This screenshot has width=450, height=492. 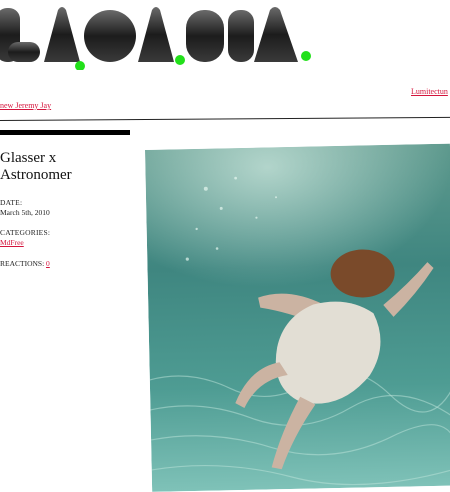 What do you see at coordinates (25, 212) in the screenshot?
I see `date-value: March 5th, 2010` at bounding box center [25, 212].